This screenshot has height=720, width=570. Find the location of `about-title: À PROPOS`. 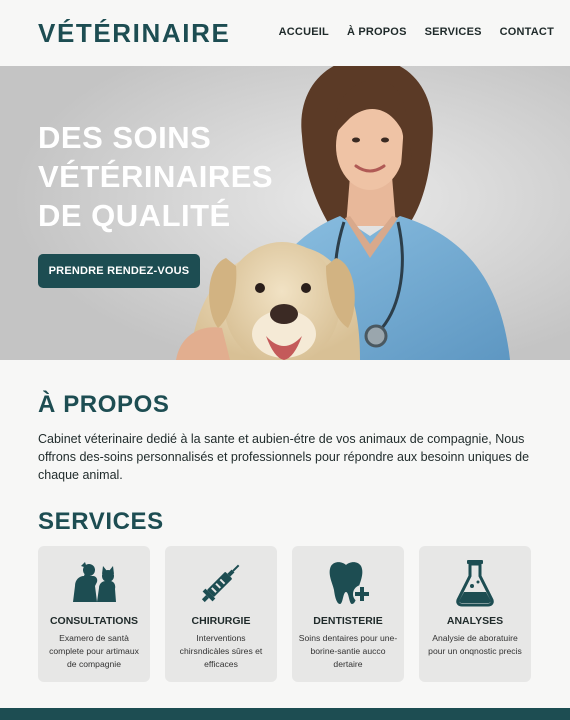

about-title: À PROPOS is located at coordinates (104, 404).